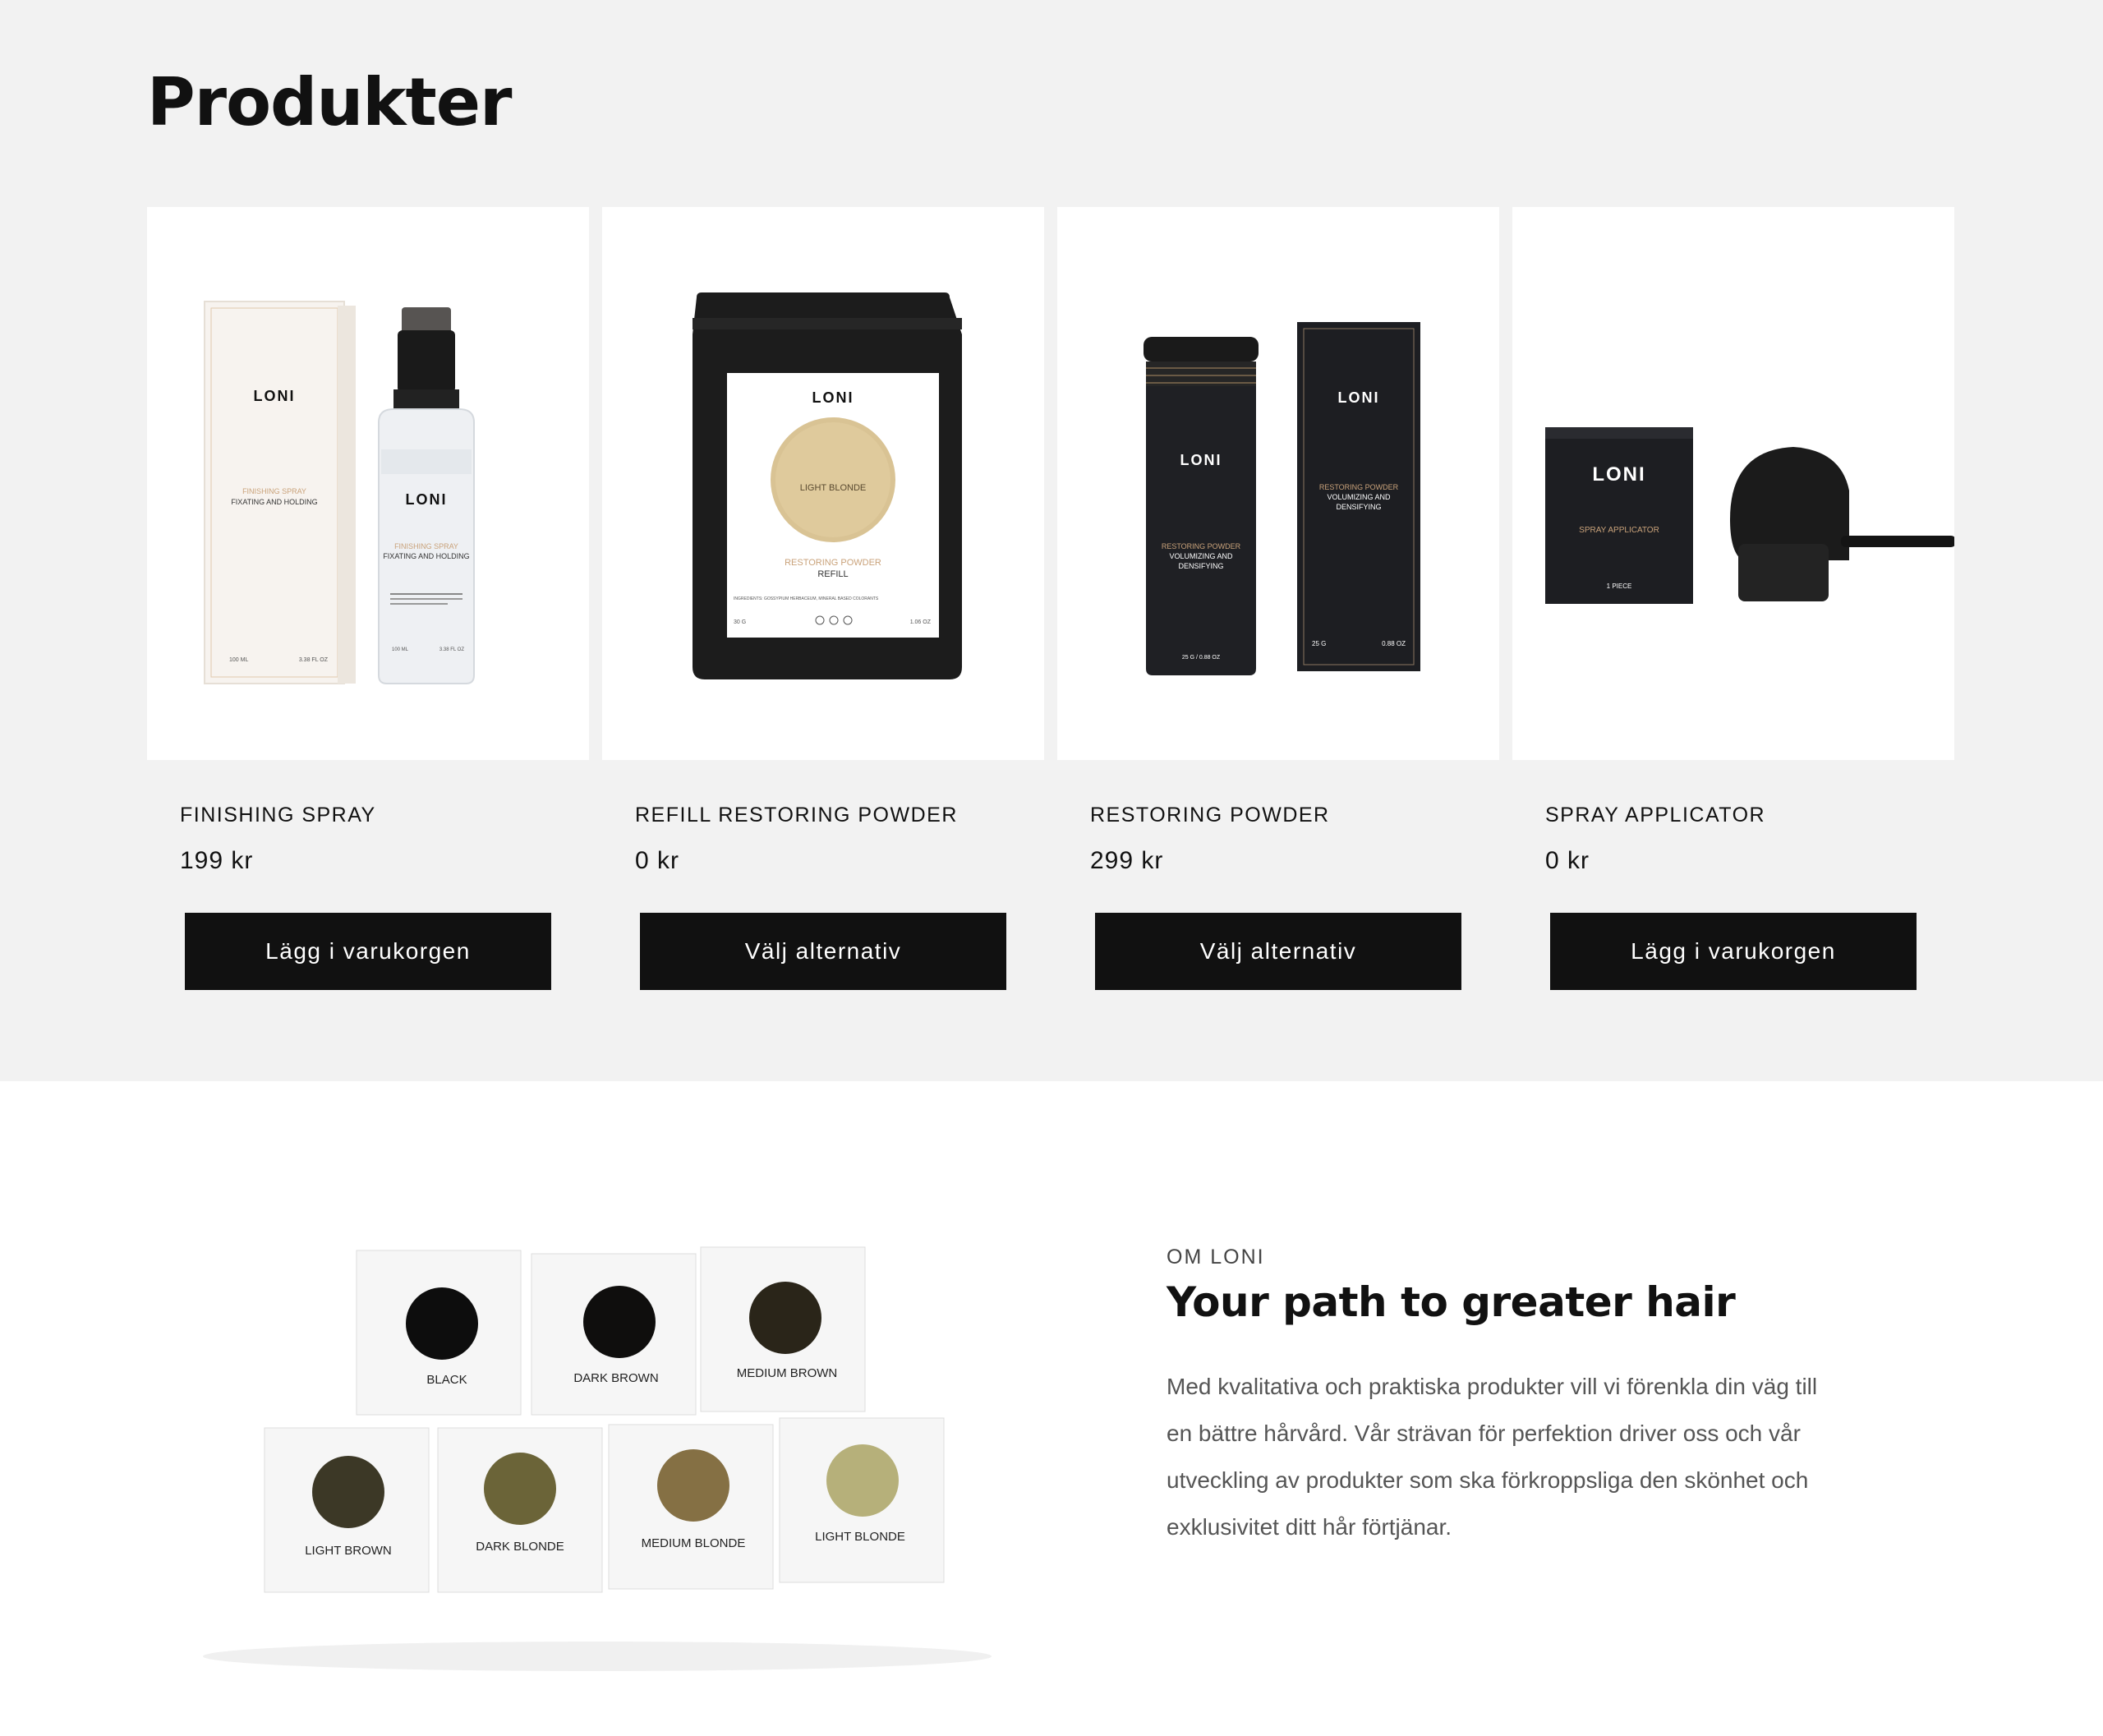 This screenshot has width=2103, height=1736. I want to click on shade-box-dark-blonde: DARK BLONDE, so click(520, 1510).